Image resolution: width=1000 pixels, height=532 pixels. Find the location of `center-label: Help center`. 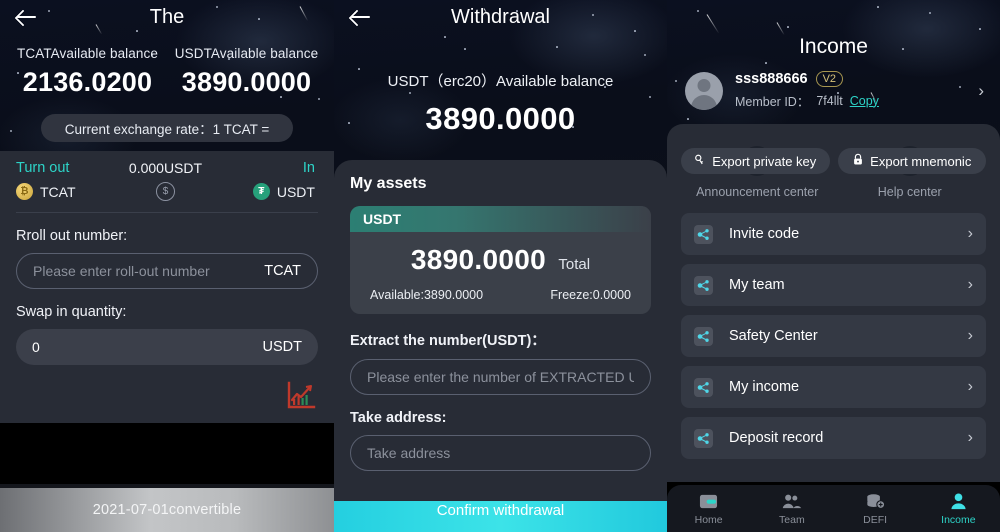

center-label: Help center is located at coordinates (909, 192).